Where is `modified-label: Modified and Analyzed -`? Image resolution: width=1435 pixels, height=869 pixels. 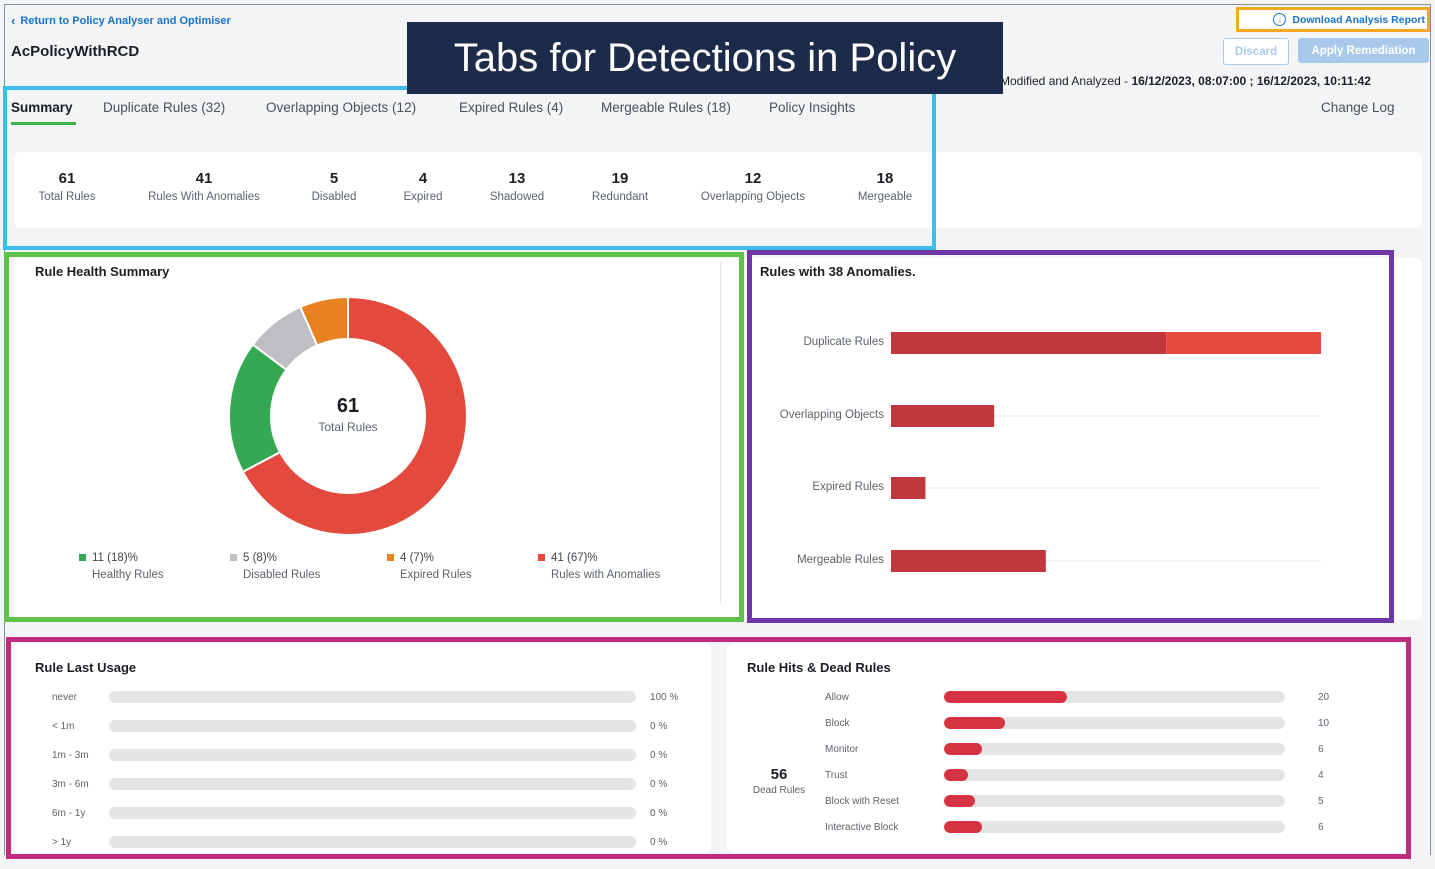 modified-label: Modified and Analyzed - is located at coordinates (1064, 81).